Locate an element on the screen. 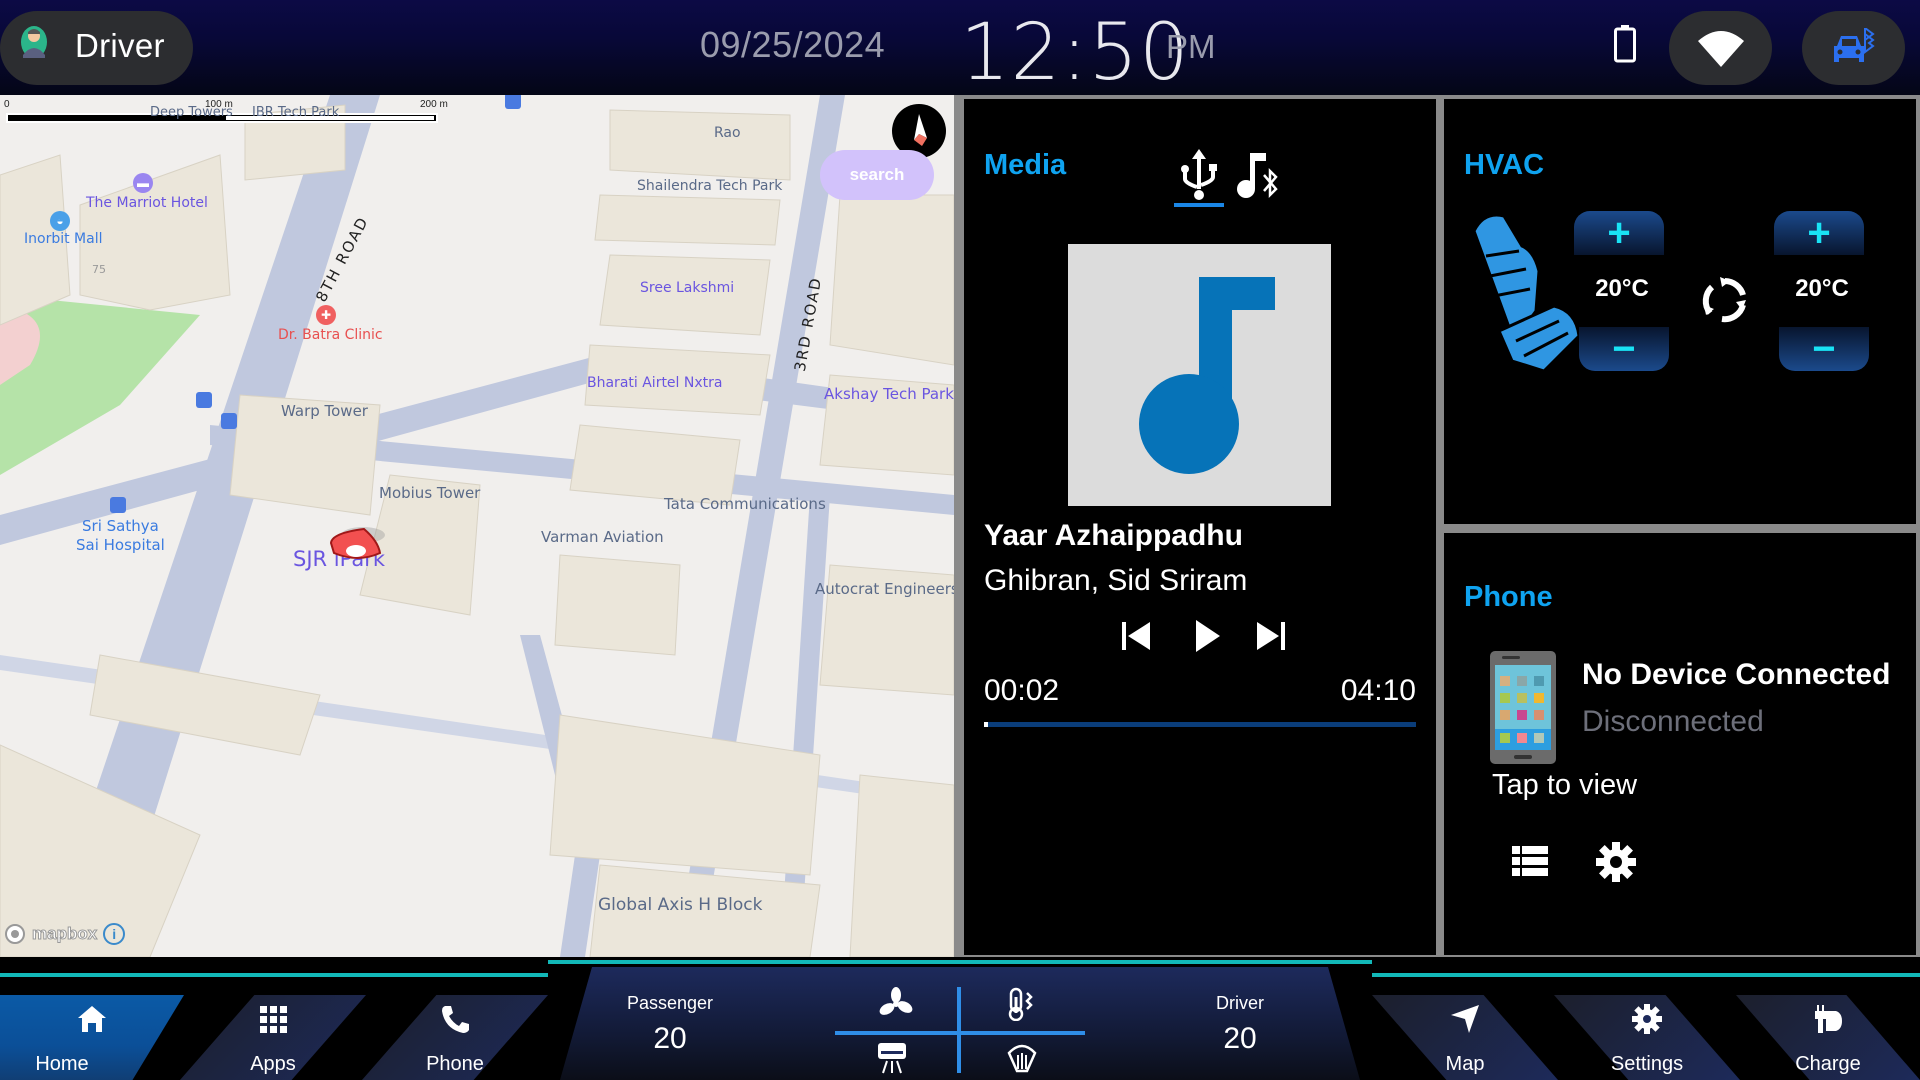 This screenshot has width=1920, height=1080. map-label: Rao is located at coordinates (727, 133).